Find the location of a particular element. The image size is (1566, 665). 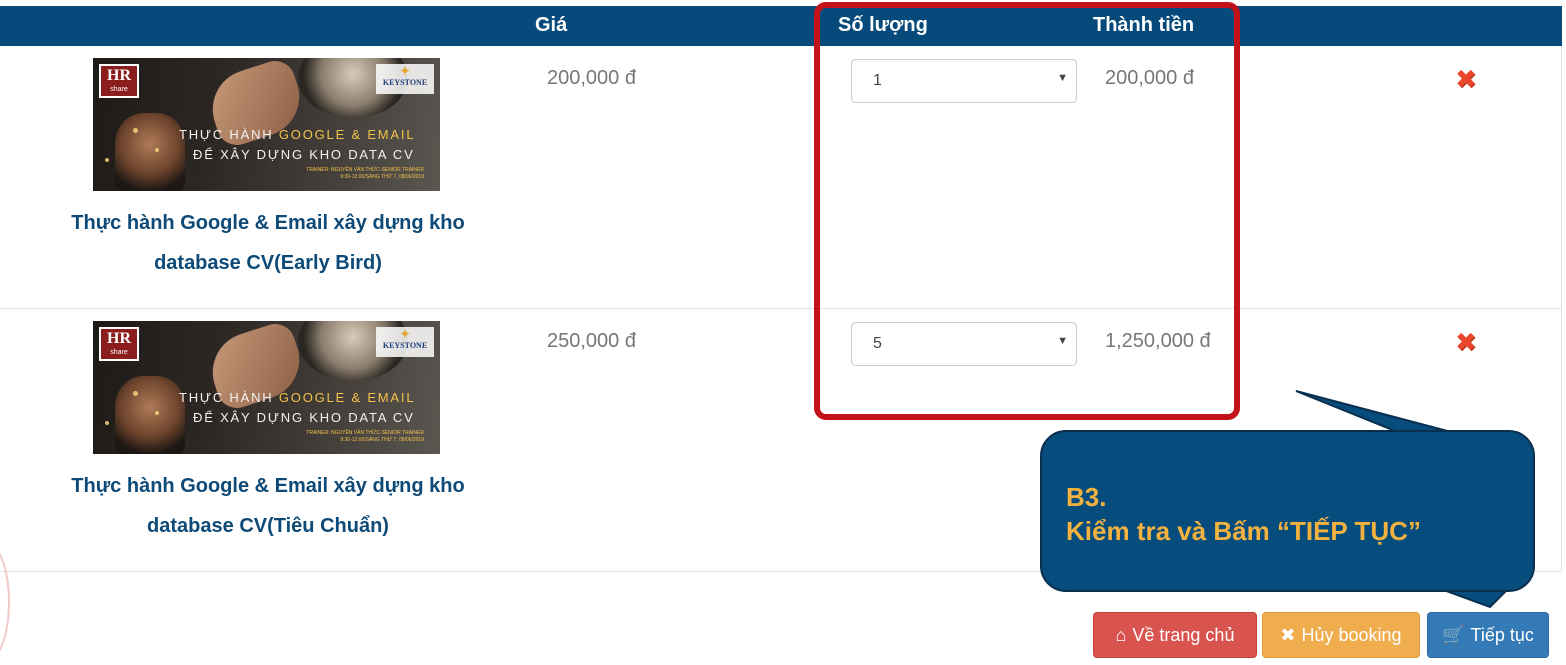

cancel-booking-button: ✖ Hủy booking is located at coordinates (1341, 635).